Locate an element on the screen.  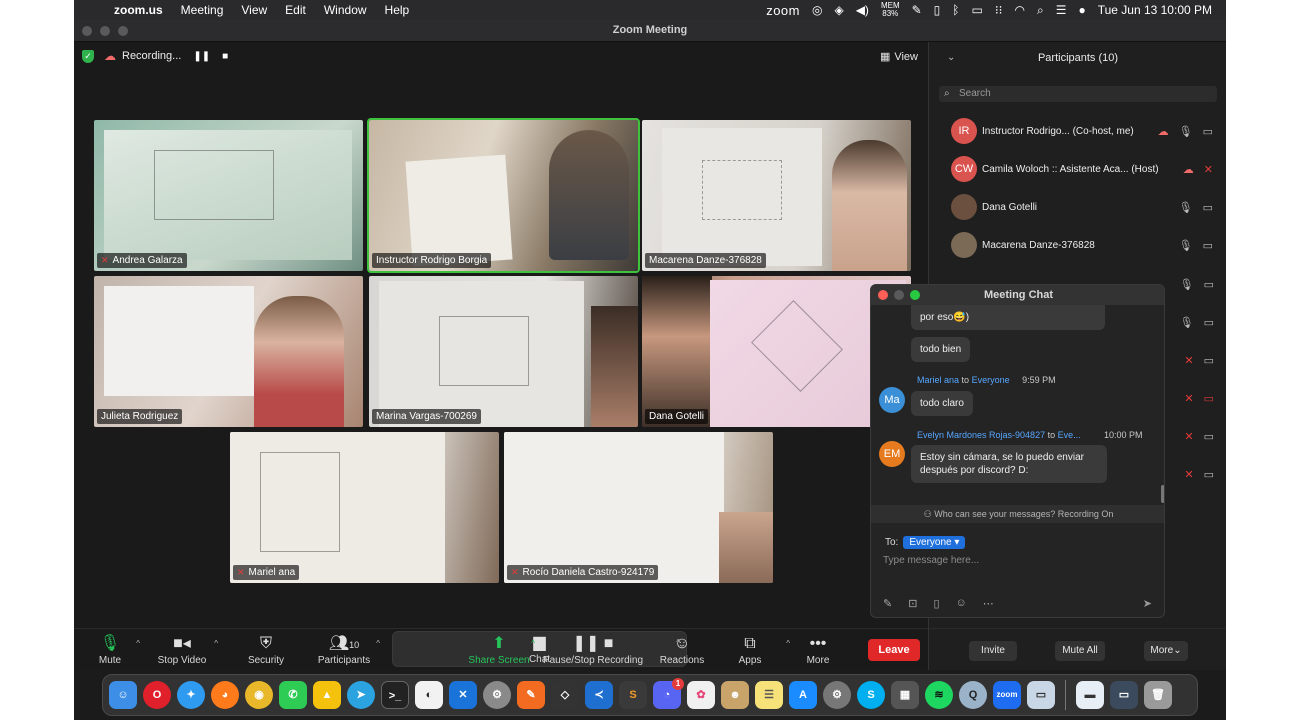
calculator-icon: ▦ is located at coordinates (905, 695).